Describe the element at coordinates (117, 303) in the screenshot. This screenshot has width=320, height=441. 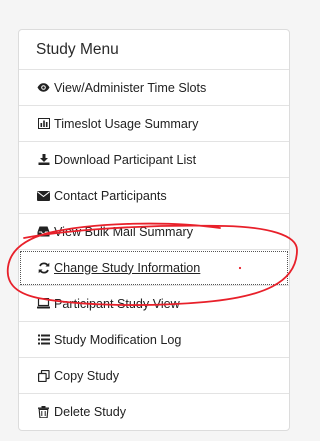
I see `menu-item-label: Participant Study View` at that location.